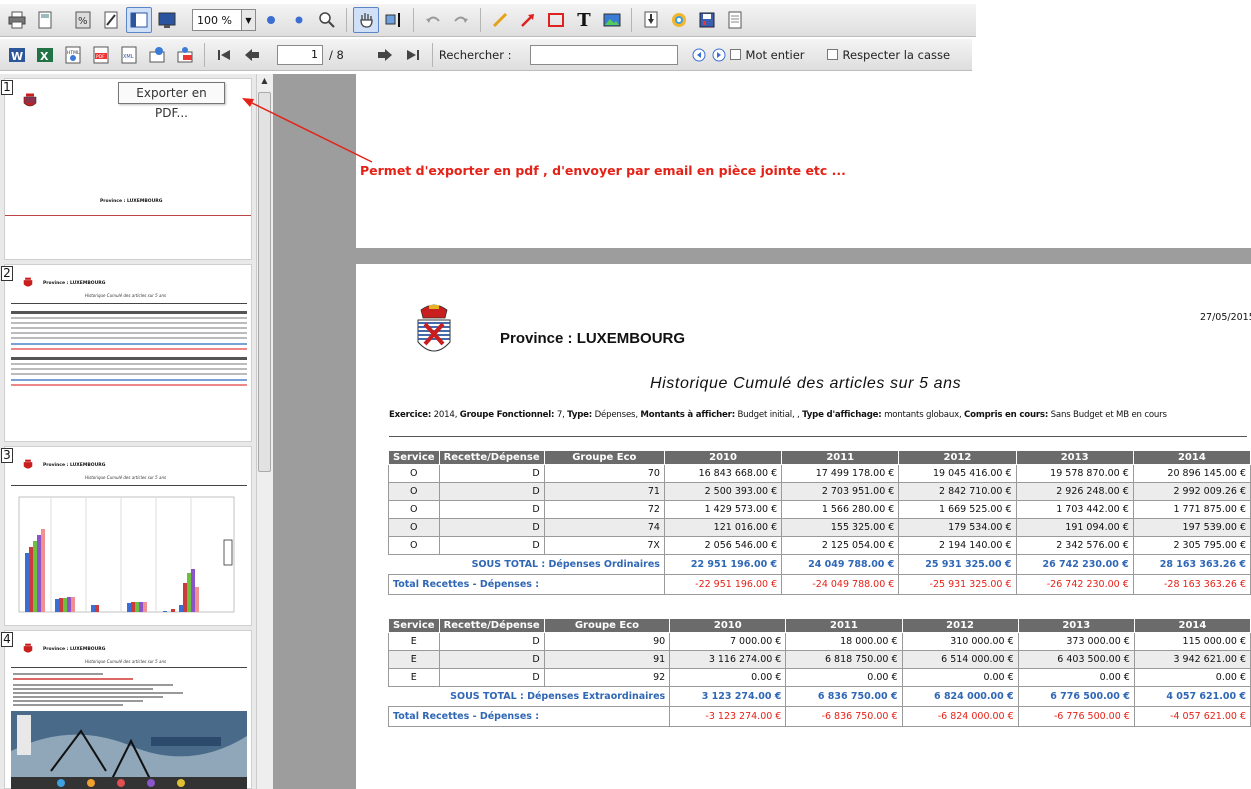 Image resolution: width=1251 pixels, height=789 pixels. I want to click on edit-page-icon, so click(111, 20).